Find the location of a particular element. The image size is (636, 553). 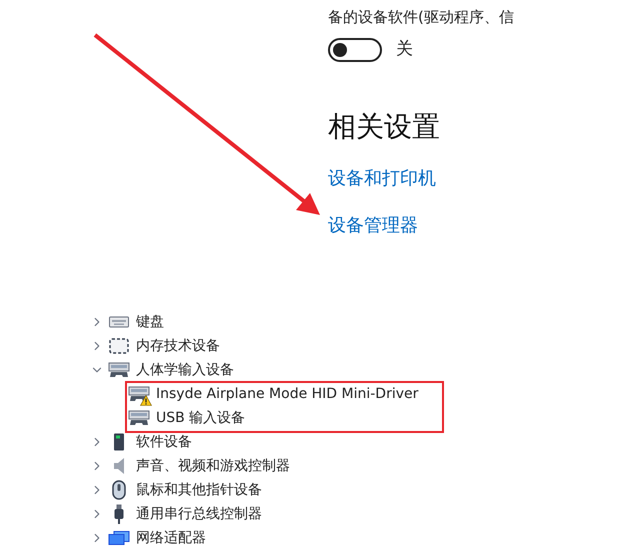

usb-plug-icon is located at coordinates (119, 514).